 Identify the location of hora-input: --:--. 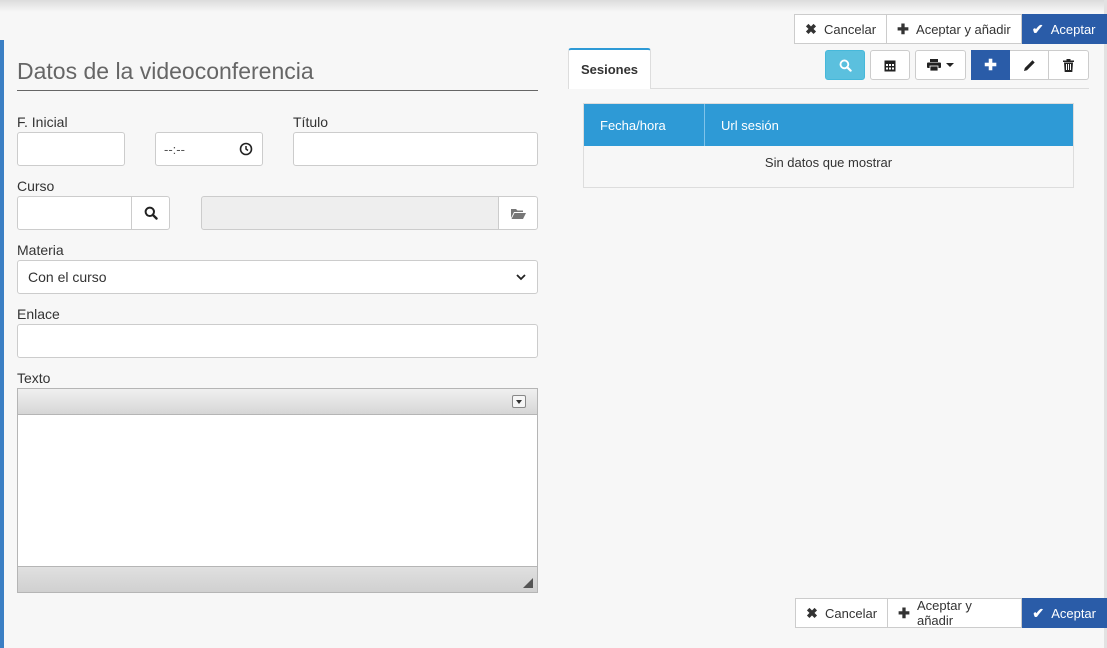
(209, 149).